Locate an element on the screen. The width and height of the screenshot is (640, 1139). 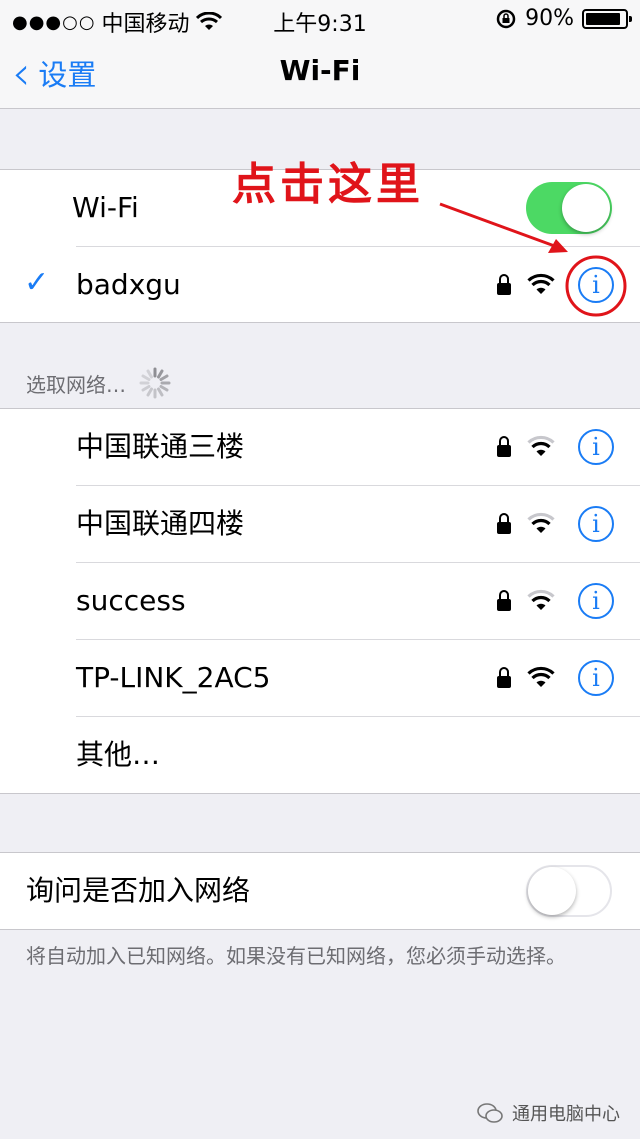
ask-to-join-group: 询问是否加入网络 is located at coordinates (320, 891).